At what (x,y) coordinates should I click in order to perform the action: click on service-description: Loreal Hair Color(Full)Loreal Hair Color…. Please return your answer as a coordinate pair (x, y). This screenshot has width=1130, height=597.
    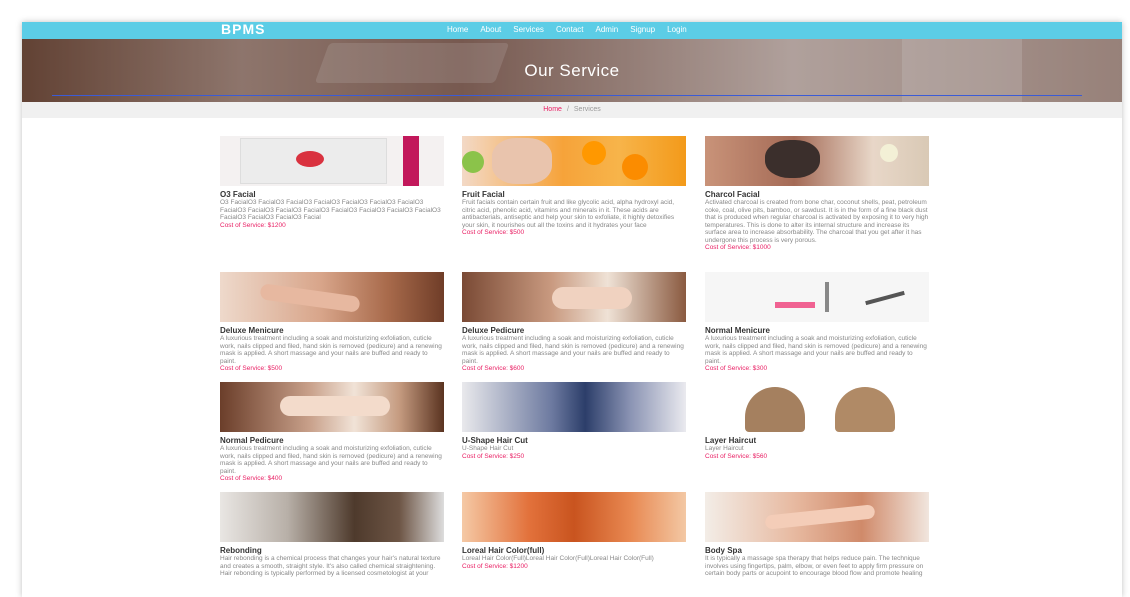
    Looking at the image, I should click on (558, 558).